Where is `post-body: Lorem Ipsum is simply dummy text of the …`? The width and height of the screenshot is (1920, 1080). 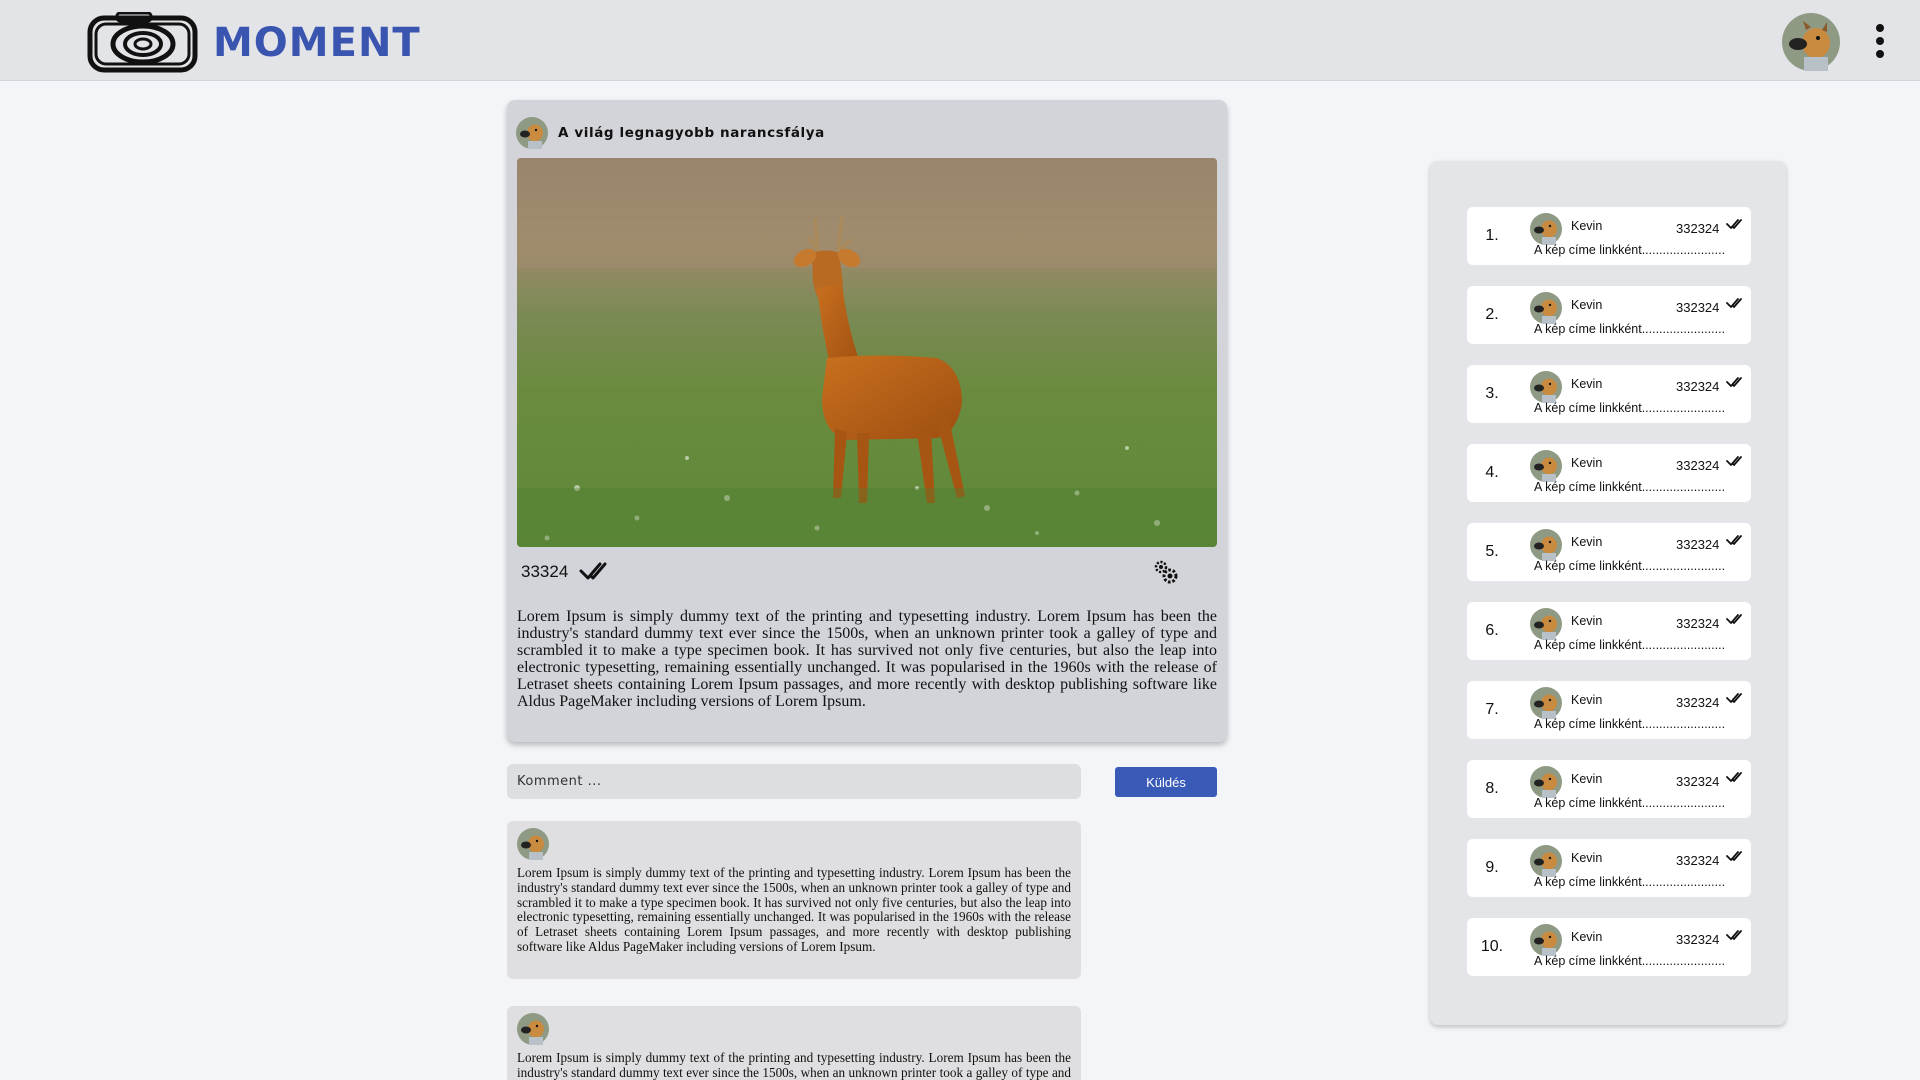 post-body: Lorem Ipsum is simply dummy text of the … is located at coordinates (867, 659).